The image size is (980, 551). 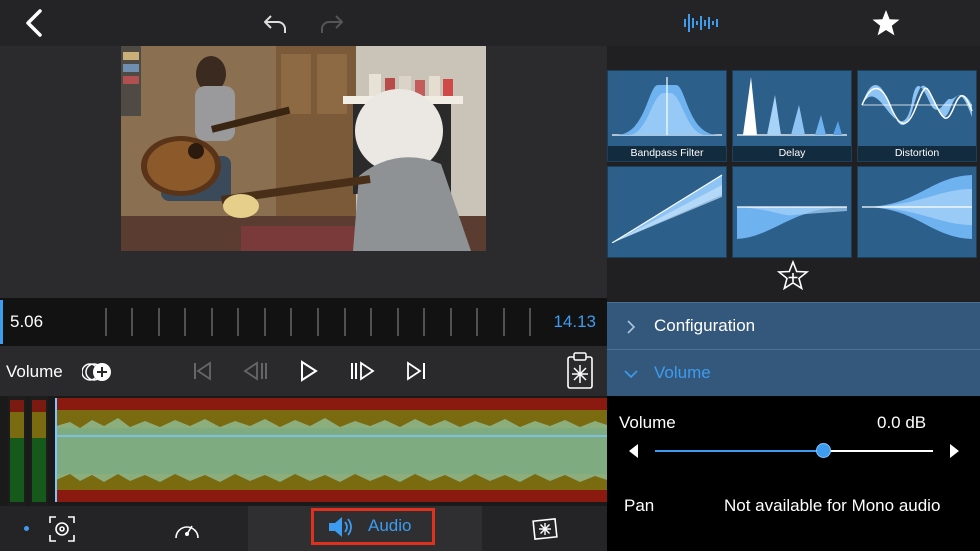 What do you see at coordinates (792, 153) in the screenshot?
I see `effect-tile-label: Delay` at bounding box center [792, 153].